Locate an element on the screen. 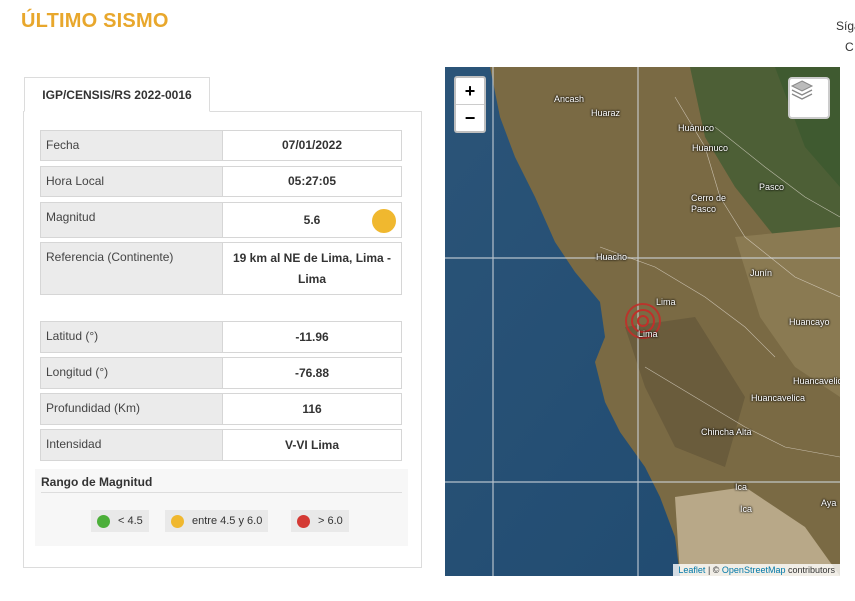 This screenshot has width=855, height=601. row-value: 05:27:05 is located at coordinates (311, 181).